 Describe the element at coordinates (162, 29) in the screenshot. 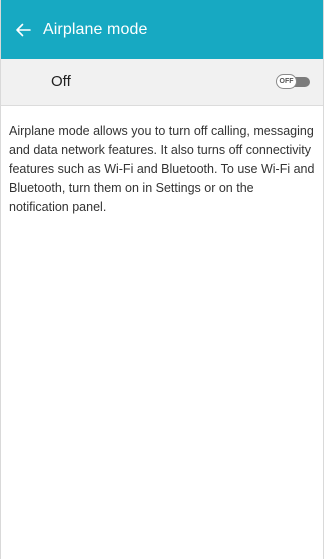

I see `app-bar: Airplane mode` at that location.